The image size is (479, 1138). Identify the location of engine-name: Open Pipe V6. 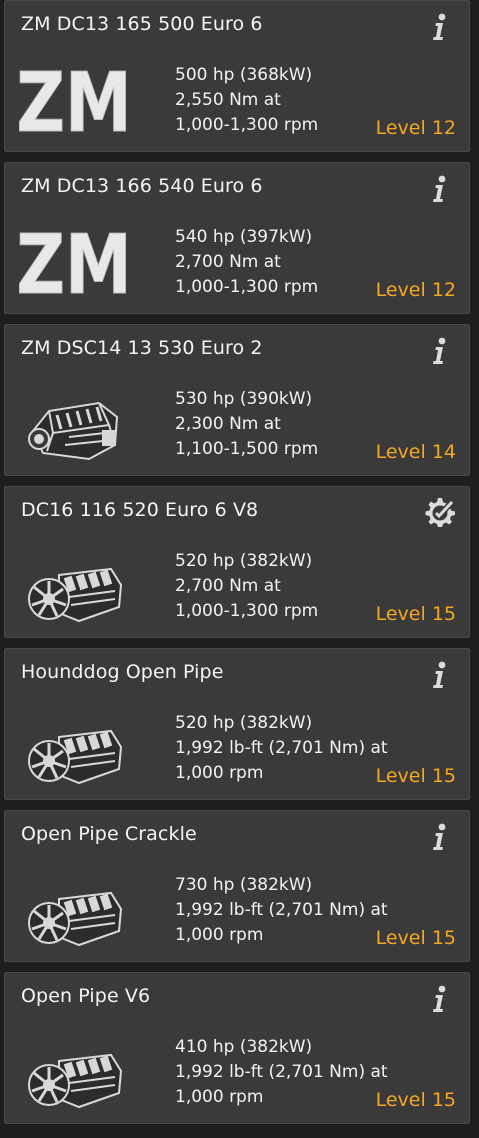
(86, 996).